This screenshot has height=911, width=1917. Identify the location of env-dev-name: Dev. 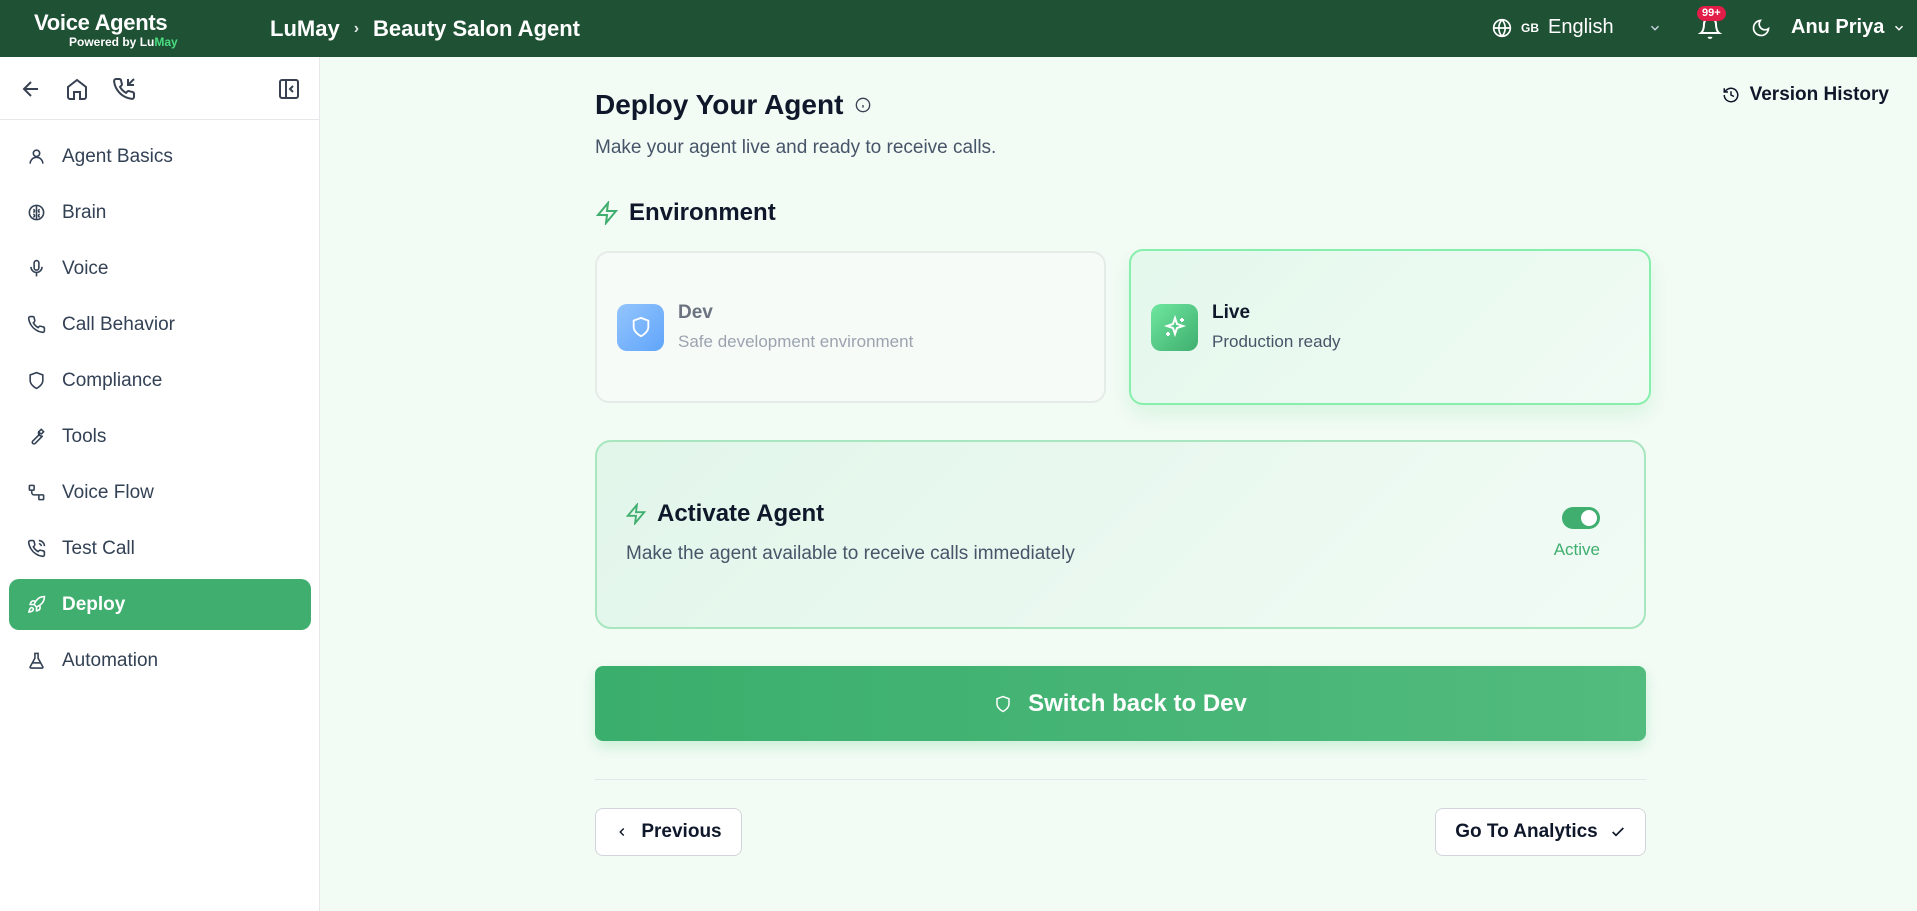
(695, 312).